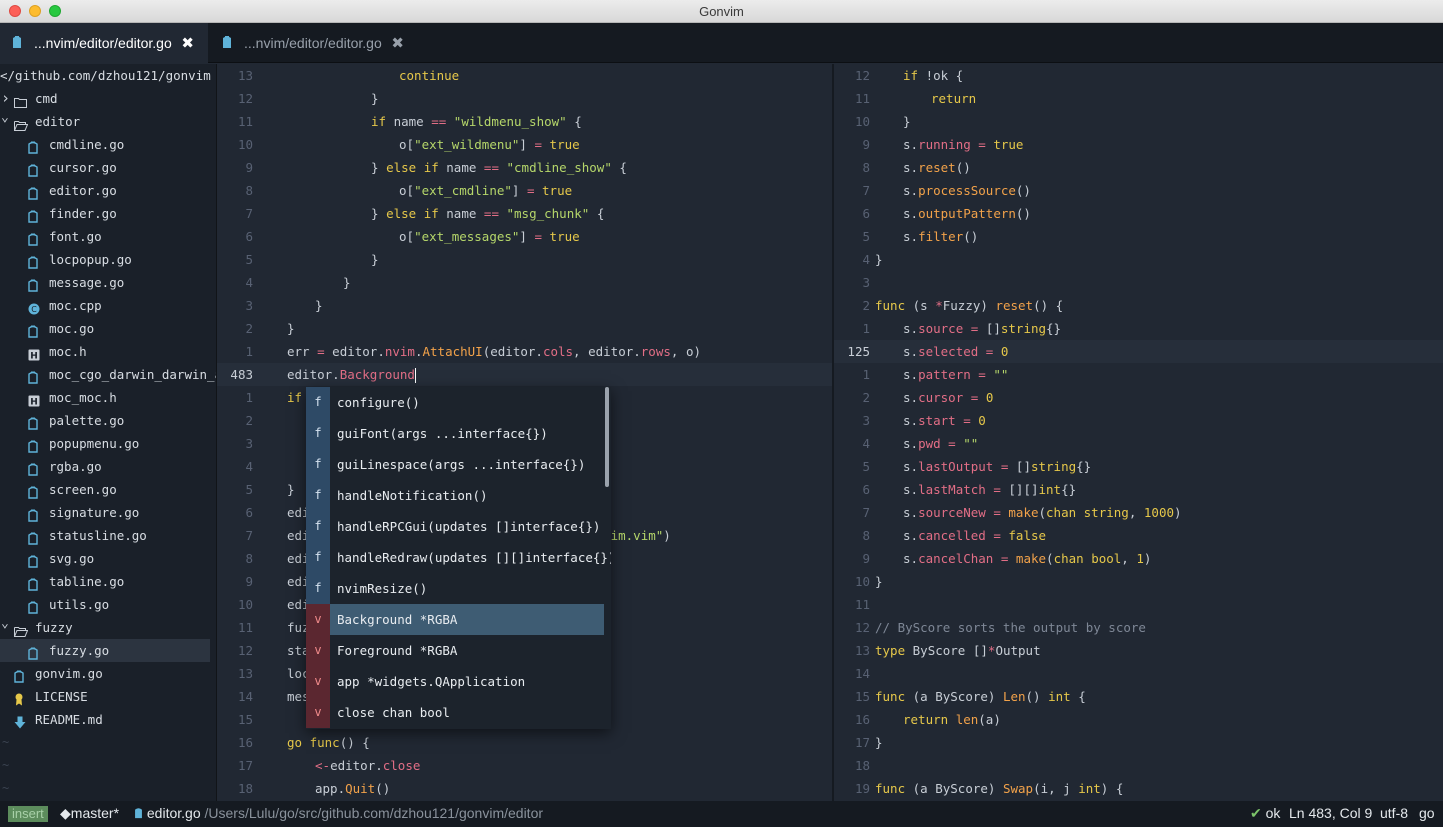  I want to click on sidebar-file-palette-go: palette.go, so click(105, 420).